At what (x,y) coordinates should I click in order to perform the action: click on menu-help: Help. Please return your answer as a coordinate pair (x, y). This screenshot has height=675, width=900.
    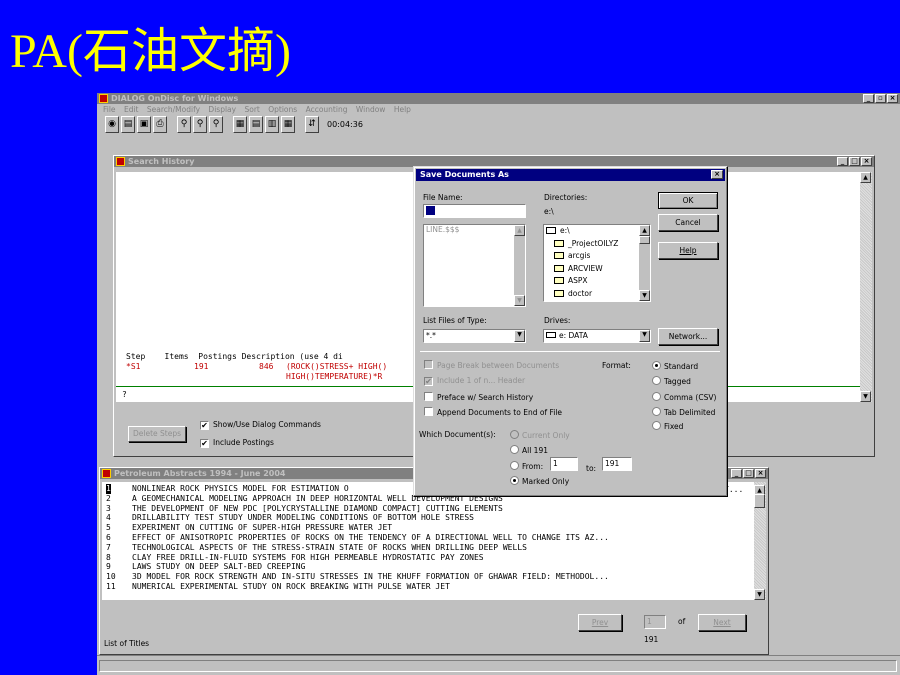
    Looking at the image, I should click on (402, 109).